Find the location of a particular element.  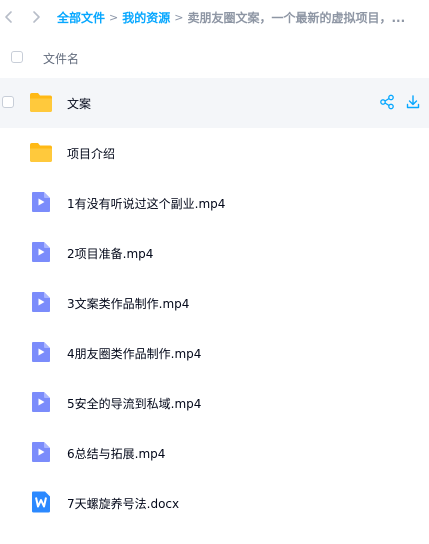

file-row: 7天螺旋养号法.docx is located at coordinates (214, 503).